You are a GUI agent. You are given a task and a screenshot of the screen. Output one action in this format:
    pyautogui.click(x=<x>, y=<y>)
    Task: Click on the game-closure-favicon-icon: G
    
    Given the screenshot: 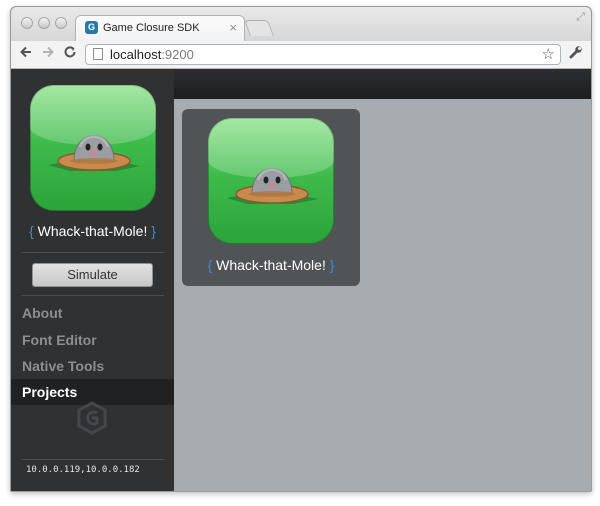 What is the action you would take?
    pyautogui.click(x=91, y=27)
    